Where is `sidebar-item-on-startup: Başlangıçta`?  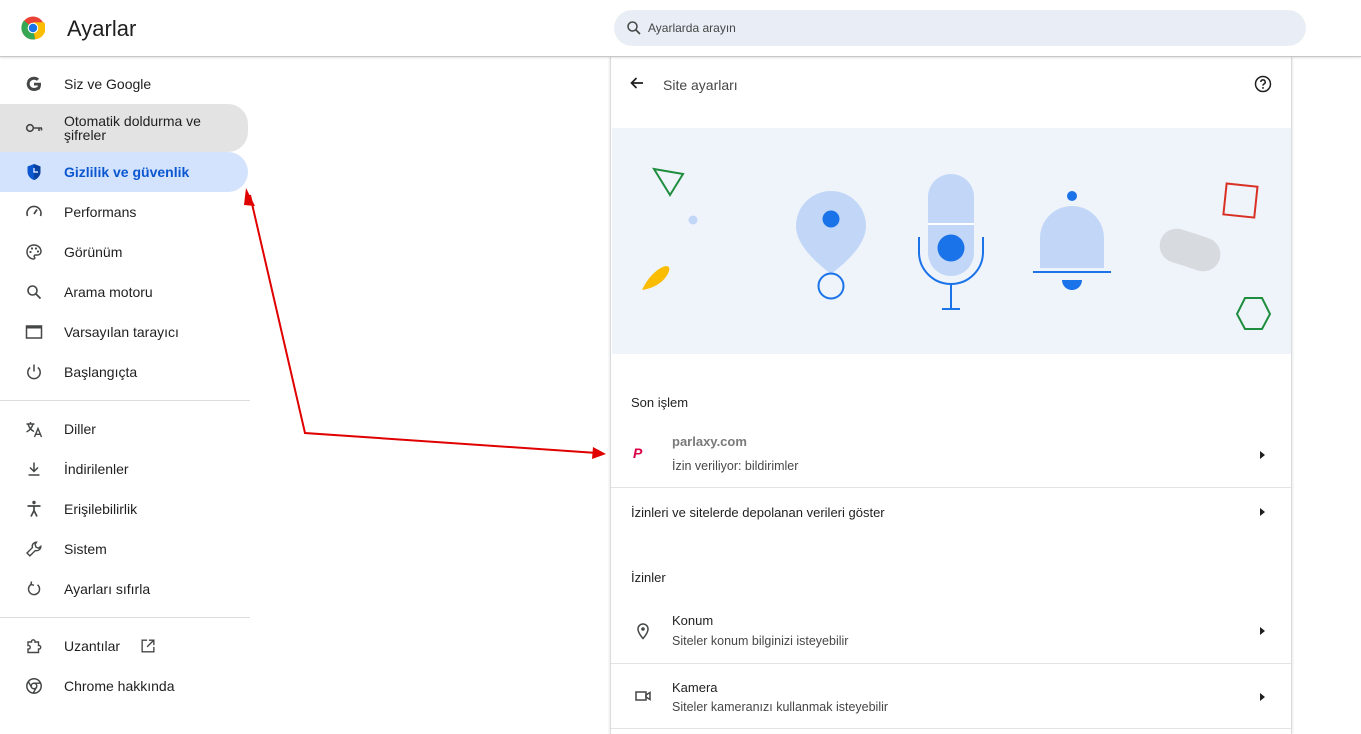
sidebar-item-on-startup: Başlangıçta is located at coordinates (124, 372).